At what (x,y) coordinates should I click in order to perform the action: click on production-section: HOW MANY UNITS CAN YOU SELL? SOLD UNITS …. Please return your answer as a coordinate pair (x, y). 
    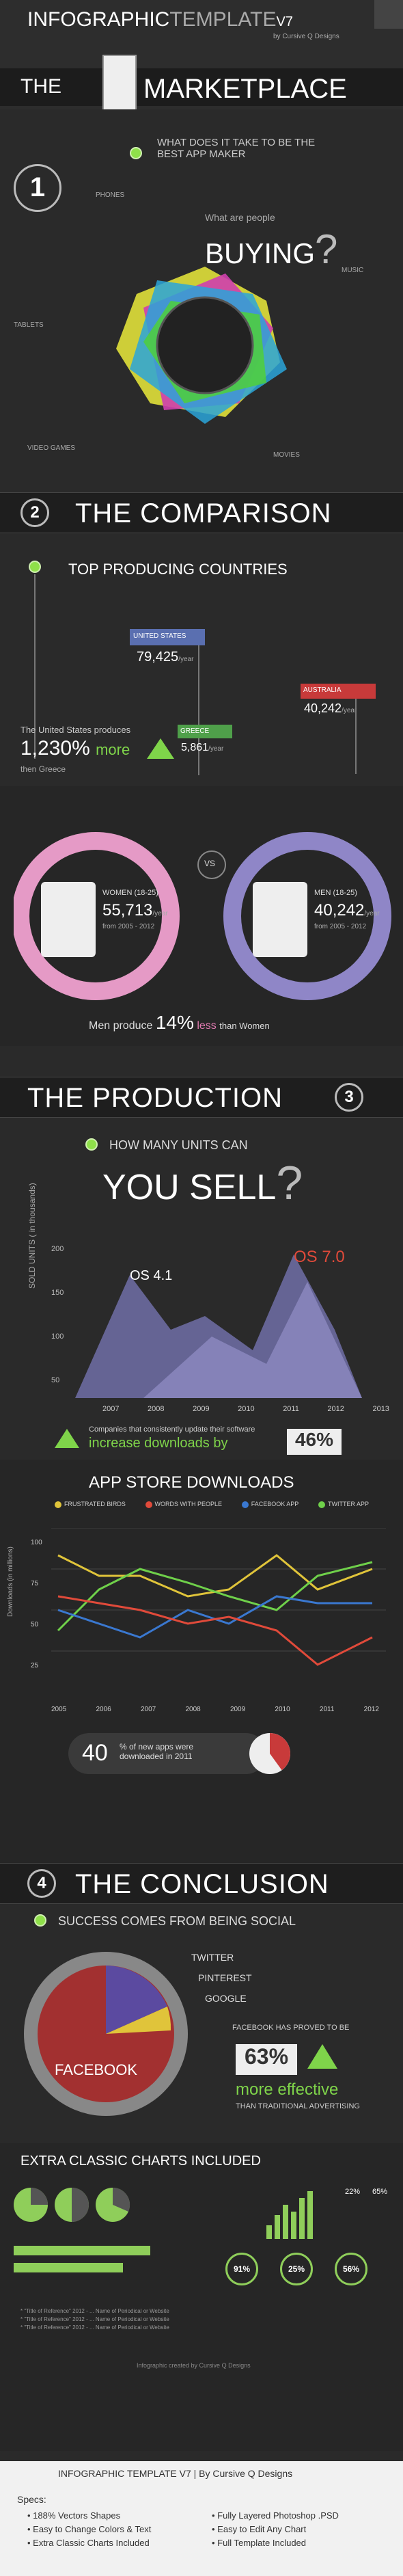
    Looking at the image, I should click on (201, 1289).